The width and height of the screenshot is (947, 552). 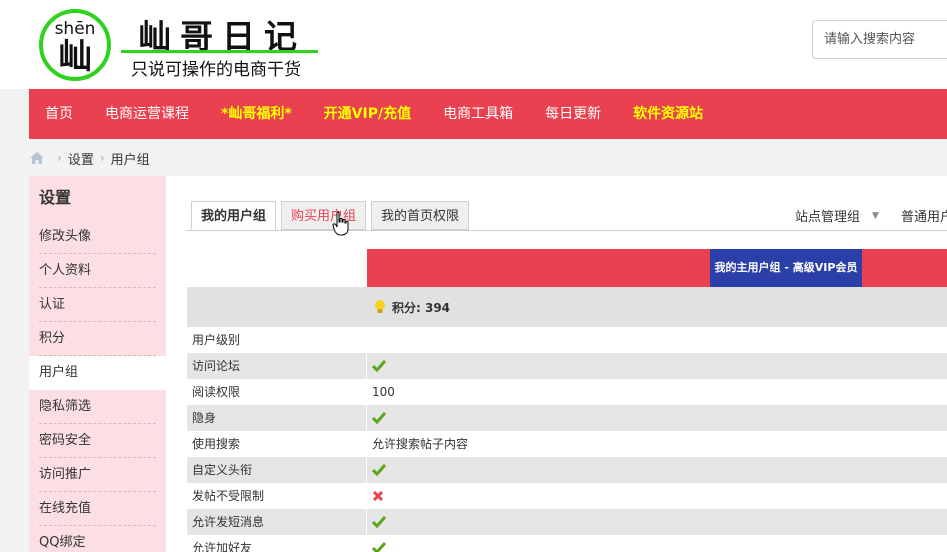 I want to click on table-row: 自定义头衔, so click(x=567, y=470).